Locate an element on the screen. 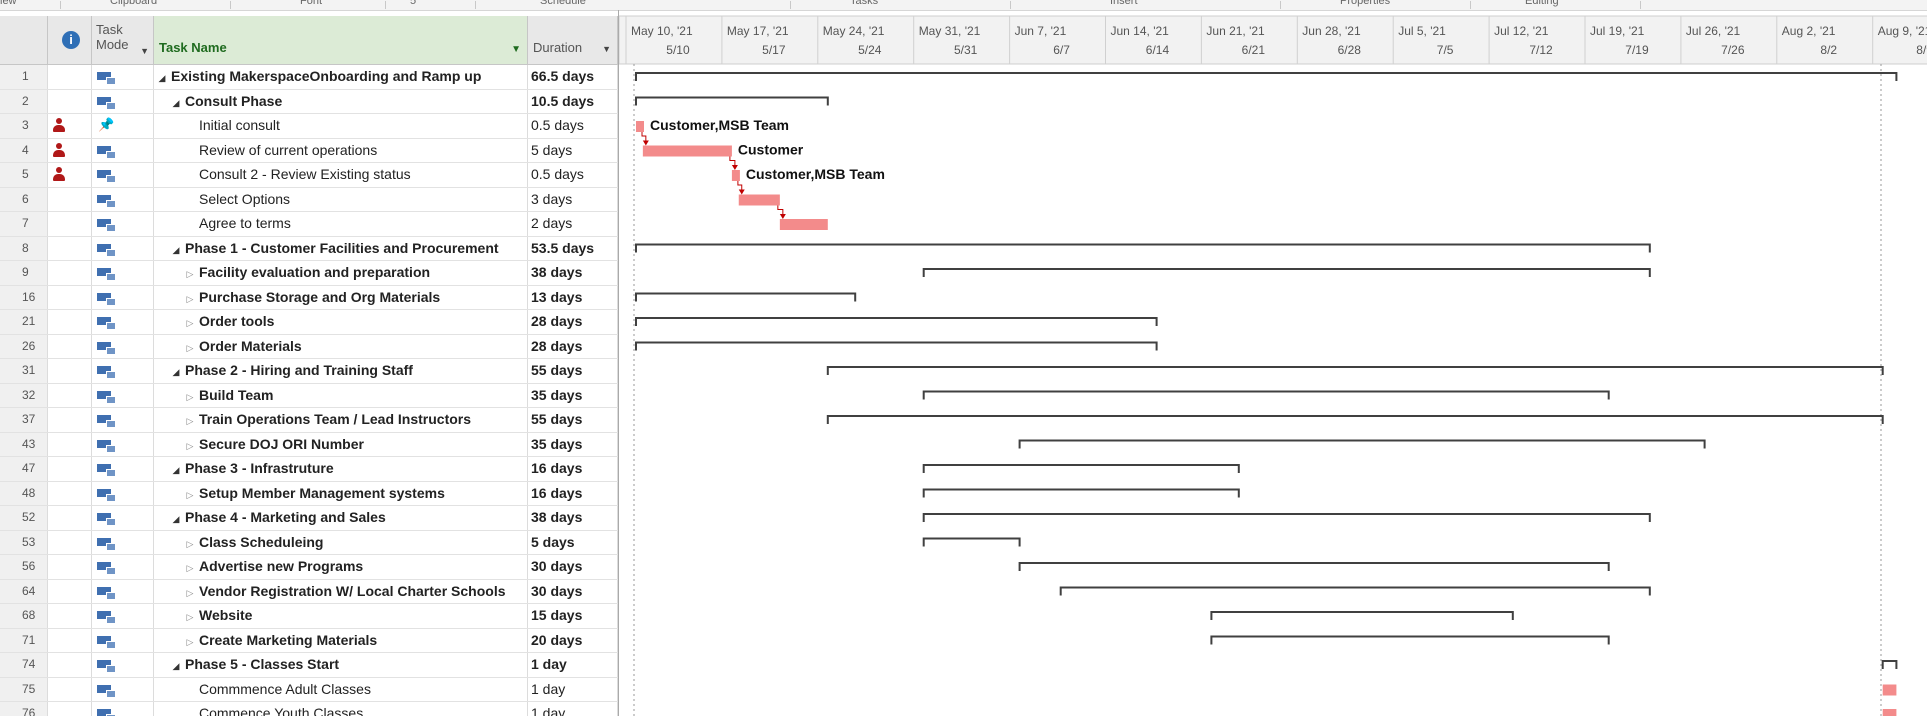 The height and width of the screenshot is (716, 1927). row-id: 4 is located at coordinates (24, 150).